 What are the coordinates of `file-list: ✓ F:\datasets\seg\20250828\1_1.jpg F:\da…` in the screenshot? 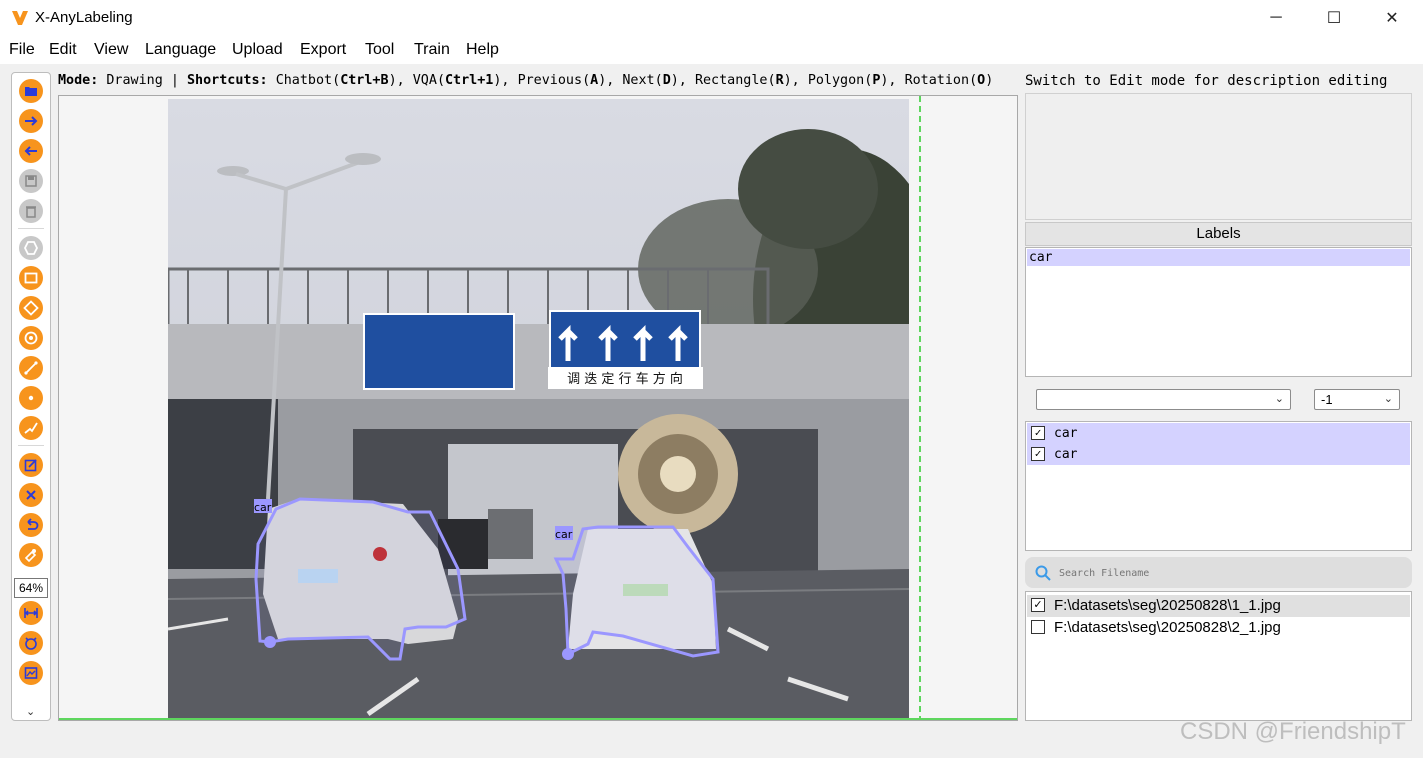 It's located at (1218, 656).